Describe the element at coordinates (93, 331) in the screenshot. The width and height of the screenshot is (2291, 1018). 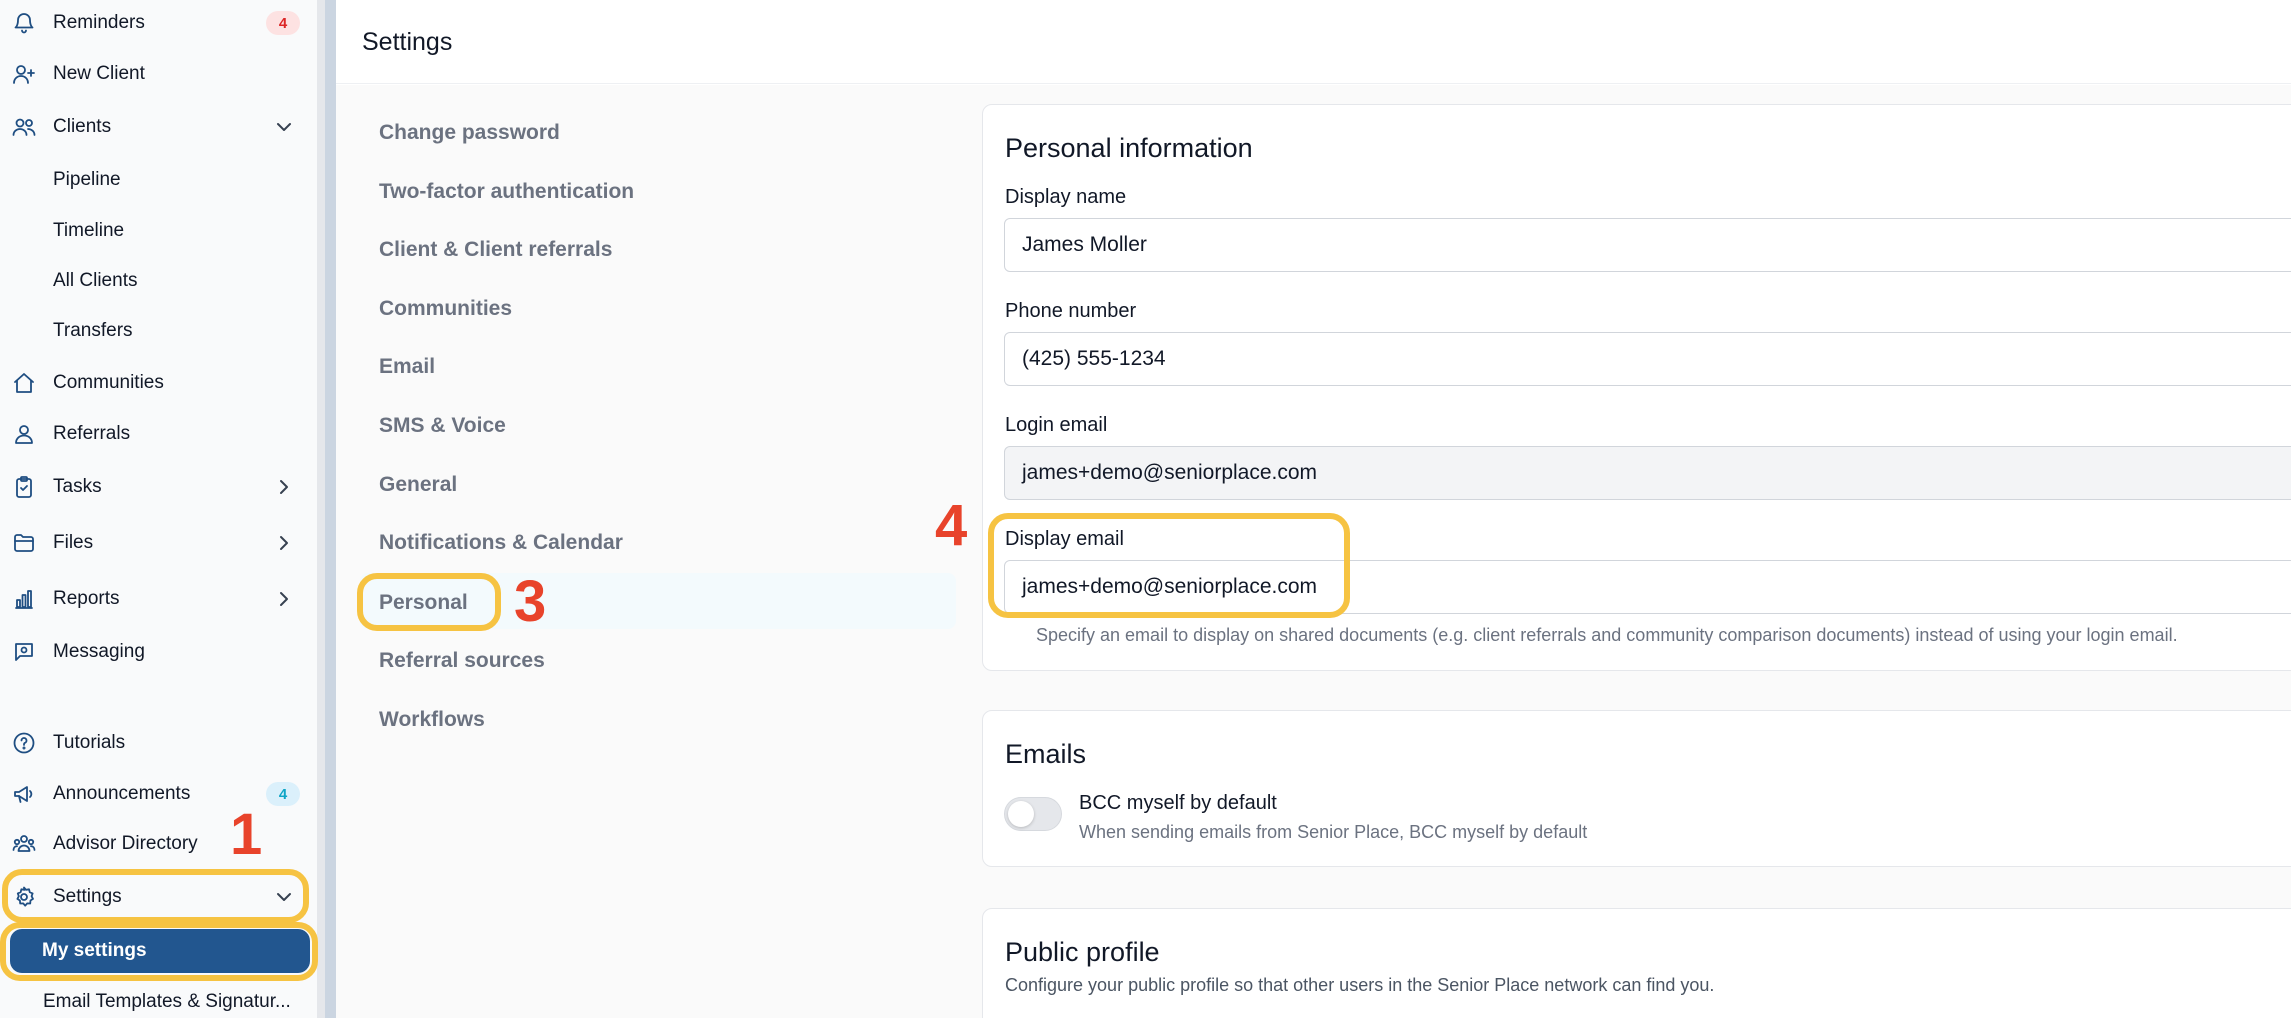
I see `sidebar-subitem-transfers: Transfers` at that location.